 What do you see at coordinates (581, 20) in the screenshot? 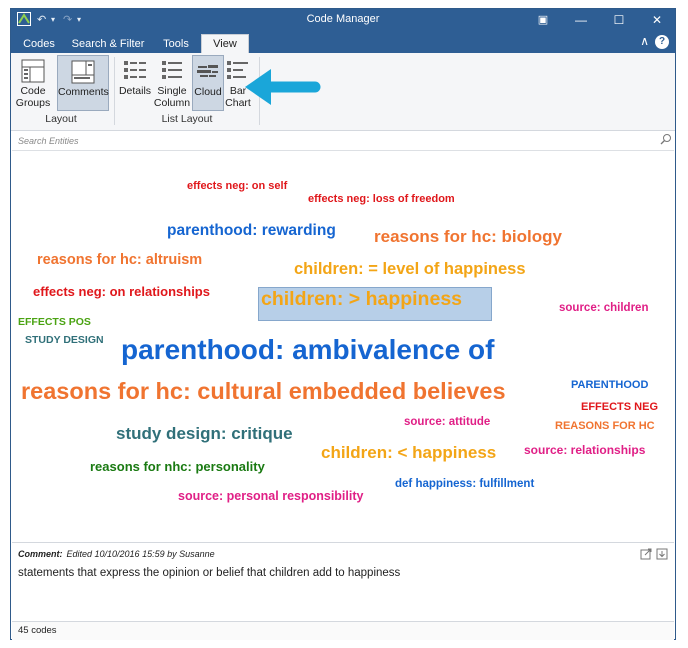
I see `minimize-button: —` at bounding box center [581, 20].